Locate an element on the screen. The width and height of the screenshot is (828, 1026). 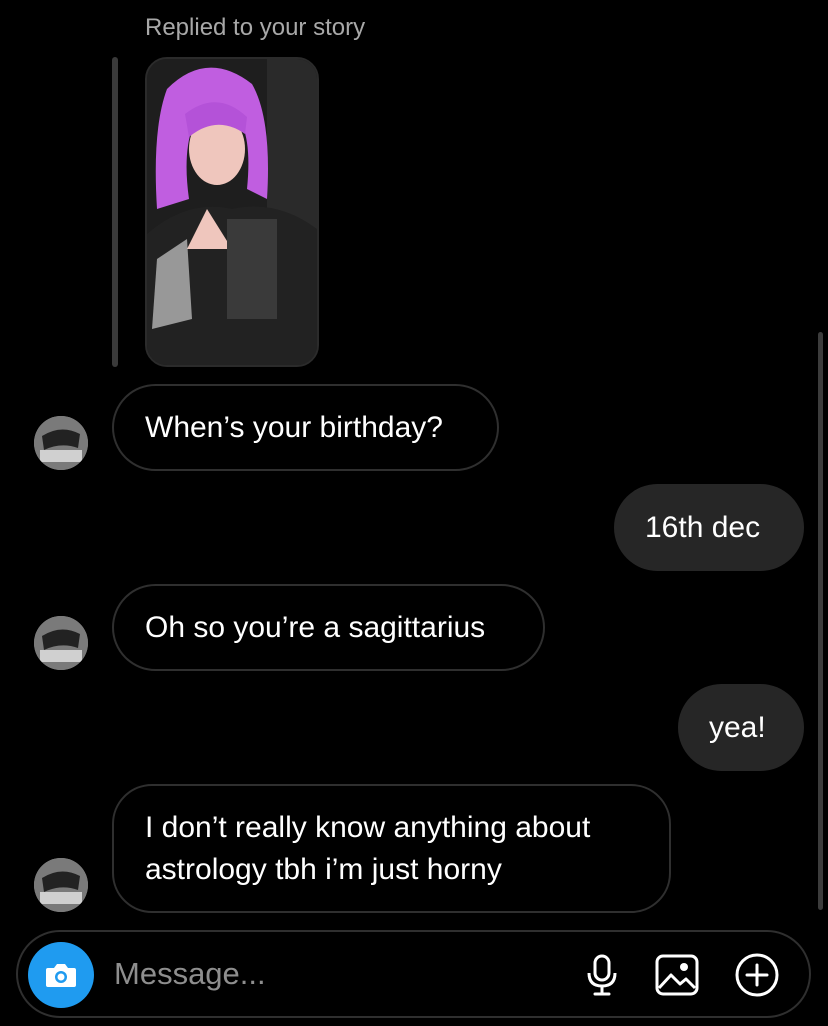
microphone-icon is located at coordinates (602, 975).